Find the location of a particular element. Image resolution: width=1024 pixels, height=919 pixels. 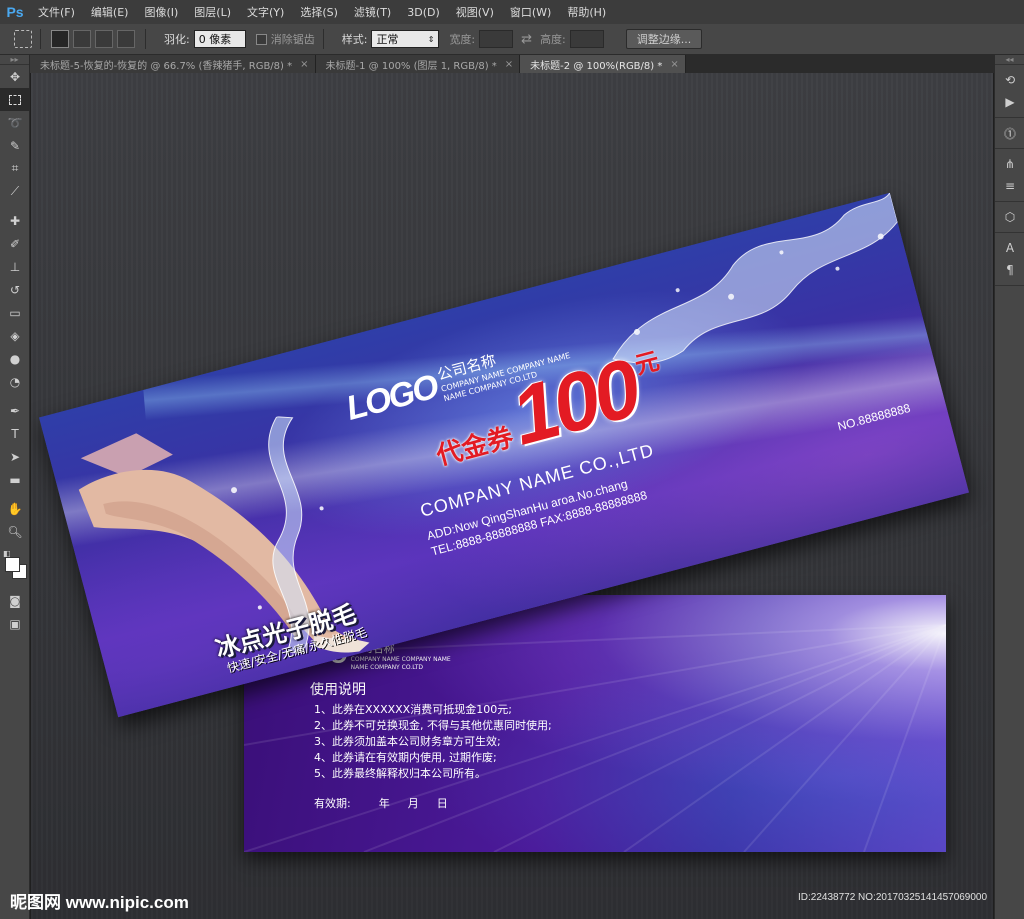

rule-item: 2、此券不可兑换现金, 不得与其他优惠同时使用; is located at coordinates (433, 725).